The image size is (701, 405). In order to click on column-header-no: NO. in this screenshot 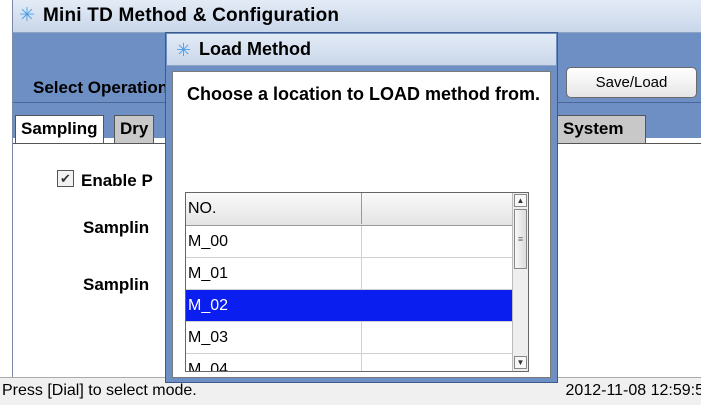, I will do `click(274, 208)`.